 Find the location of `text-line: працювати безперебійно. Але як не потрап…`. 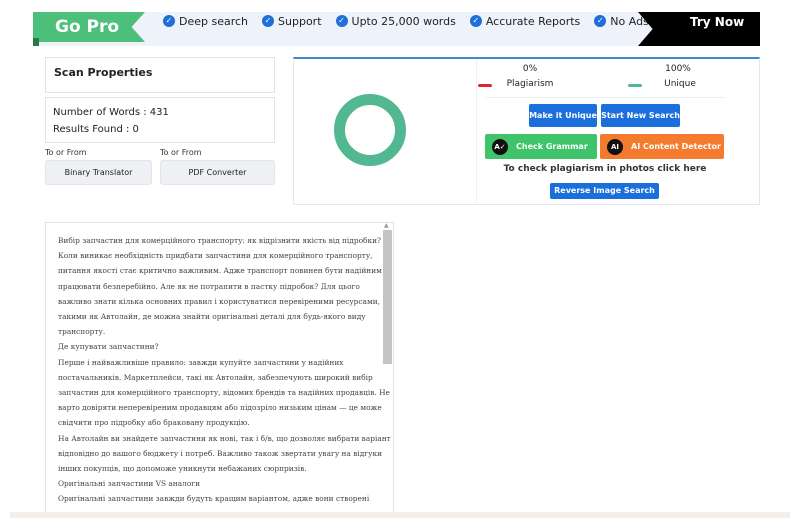

text-line: працювати безперебійно. Але як не потрап… is located at coordinates (209, 286).